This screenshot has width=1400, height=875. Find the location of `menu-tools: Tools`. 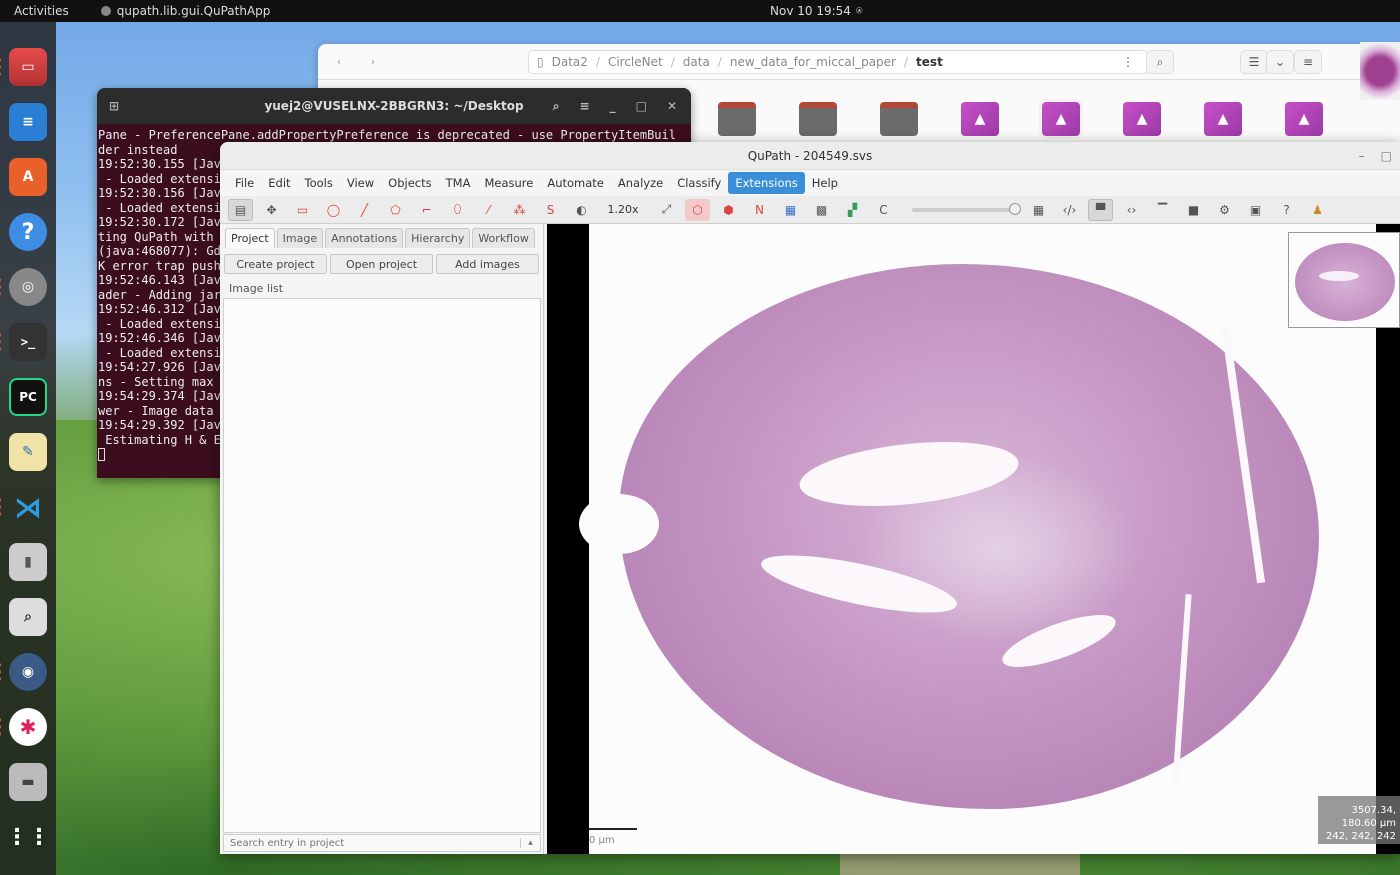

menu-tools: Tools is located at coordinates (319, 183).